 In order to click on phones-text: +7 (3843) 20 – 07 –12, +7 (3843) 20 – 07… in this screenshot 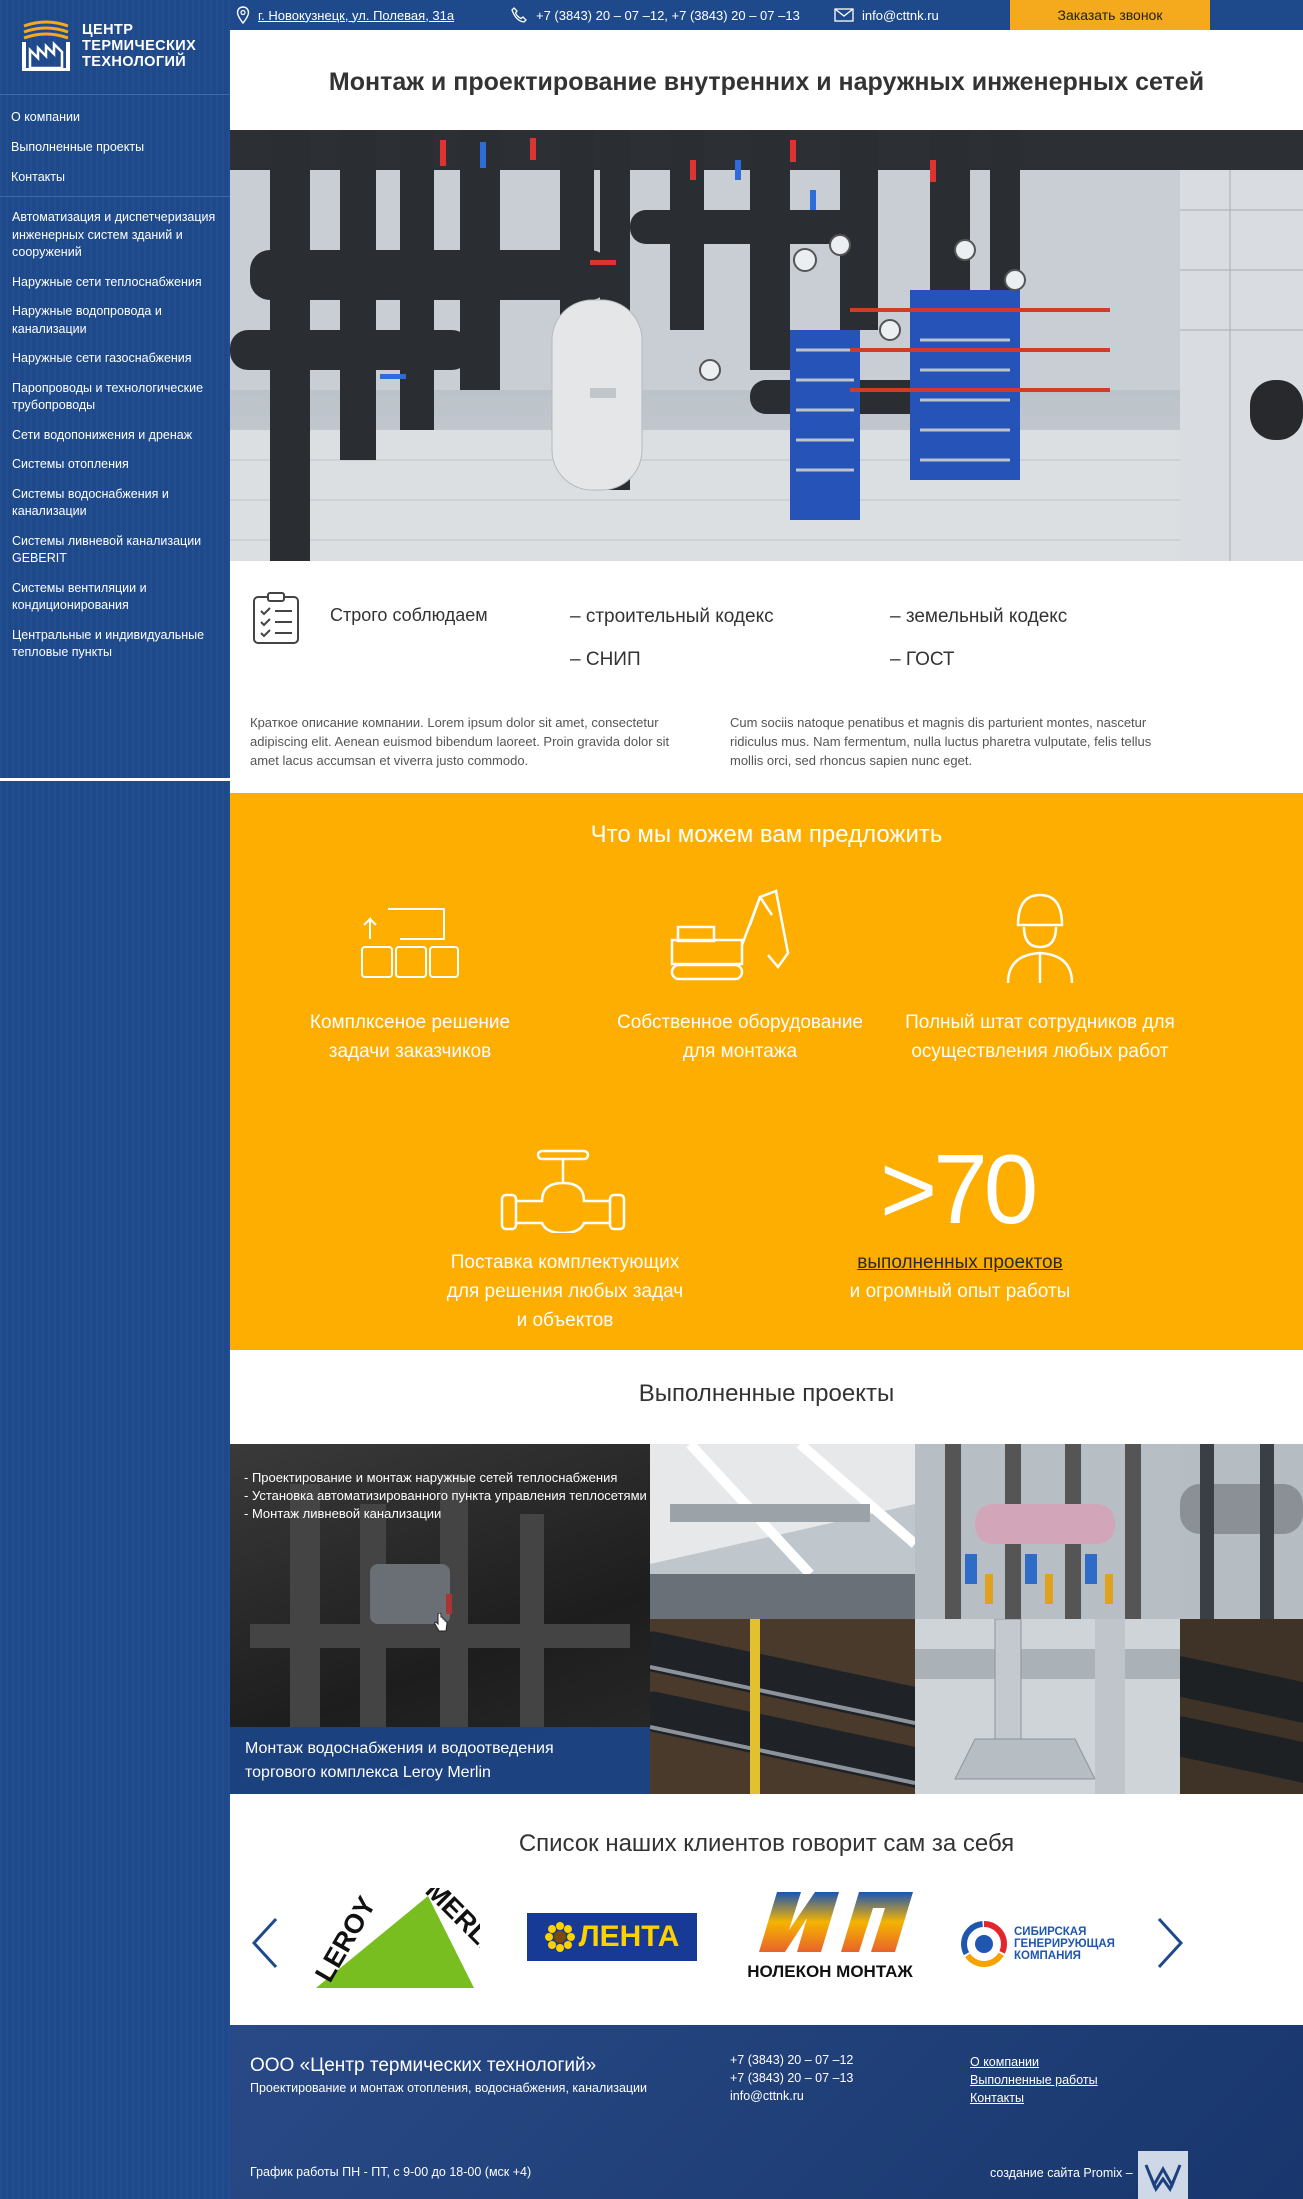, I will do `click(668, 15)`.